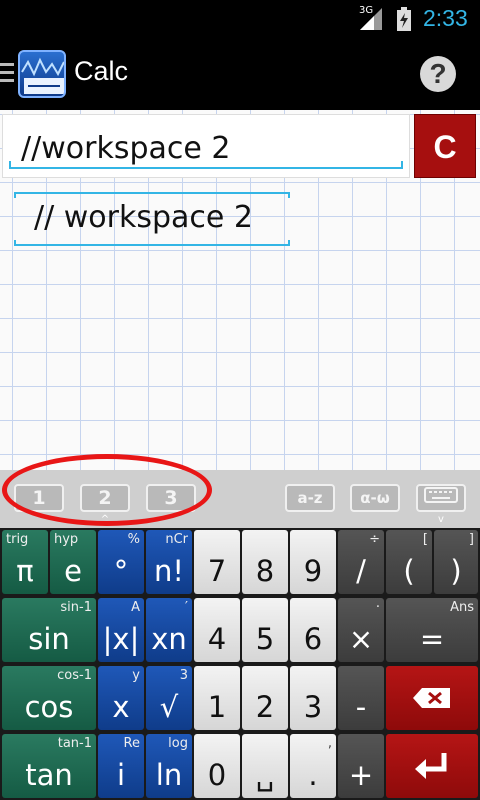  What do you see at coordinates (445, 146) in the screenshot?
I see `clear-button: C` at bounding box center [445, 146].